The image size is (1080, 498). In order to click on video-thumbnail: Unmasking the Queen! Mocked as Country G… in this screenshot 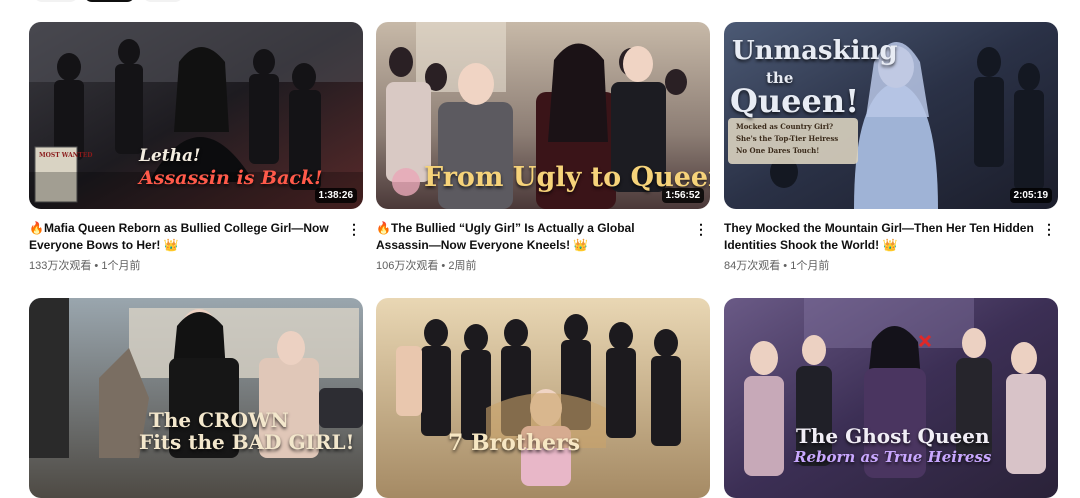, I will do `click(891, 115)`.